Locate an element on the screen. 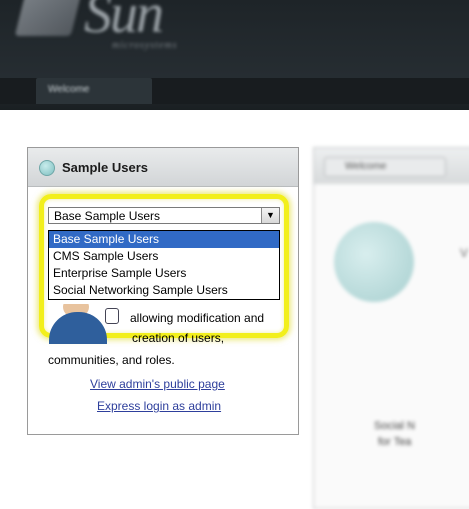 This screenshot has height=509, width=469. express-login-link: Express login as admin is located at coordinates (159, 406).